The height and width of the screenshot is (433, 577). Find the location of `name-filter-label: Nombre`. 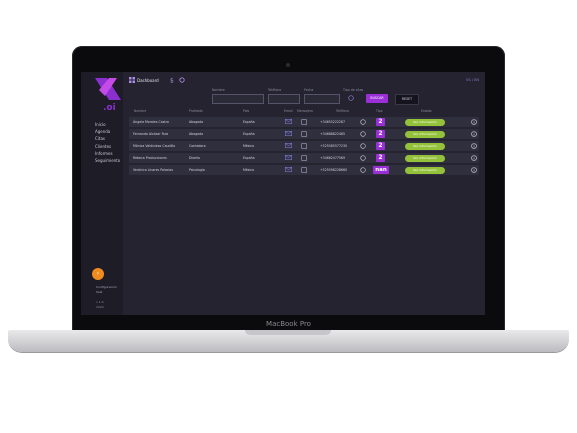

name-filter-label: Nombre is located at coordinates (218, 90).